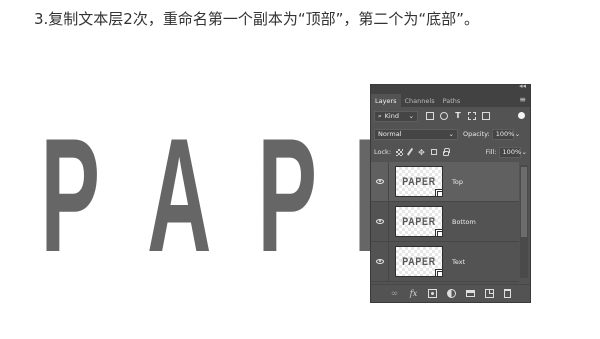 This screenshot has width=600, height=339. Describe the element at coordinates (432, 293) in the screenshot. I see `add-mask-icon` at that location.